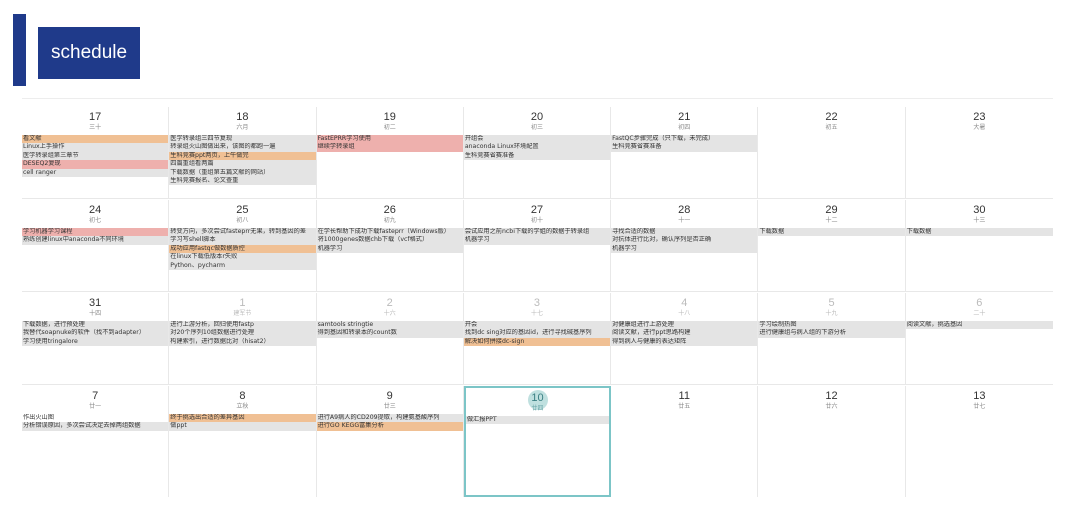 This screenshot has width=1080, height=510. Describe the element at coordinates (979, 338) in the screenshot. I see `calendar-day: 6 二十 阅读文献，挑选基因` at that location.